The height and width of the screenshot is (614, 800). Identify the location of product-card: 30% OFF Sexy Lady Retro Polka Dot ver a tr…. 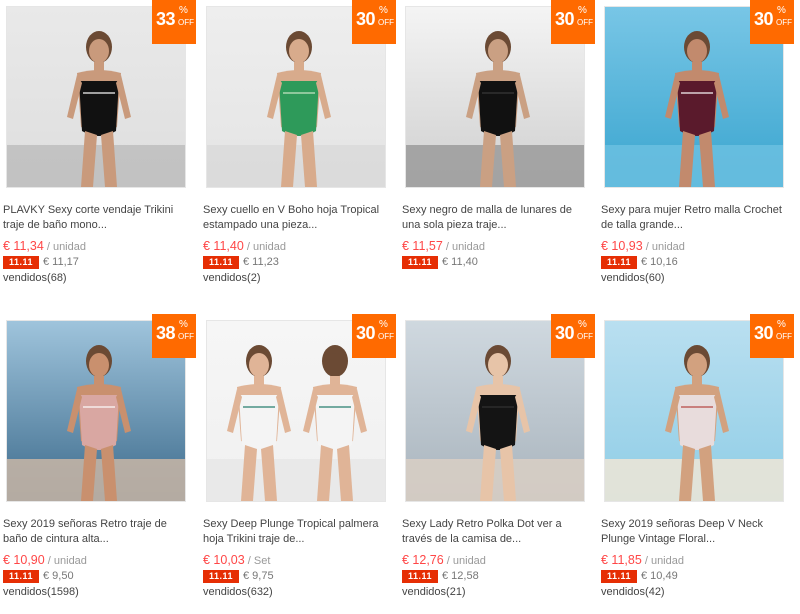
(497, 464).